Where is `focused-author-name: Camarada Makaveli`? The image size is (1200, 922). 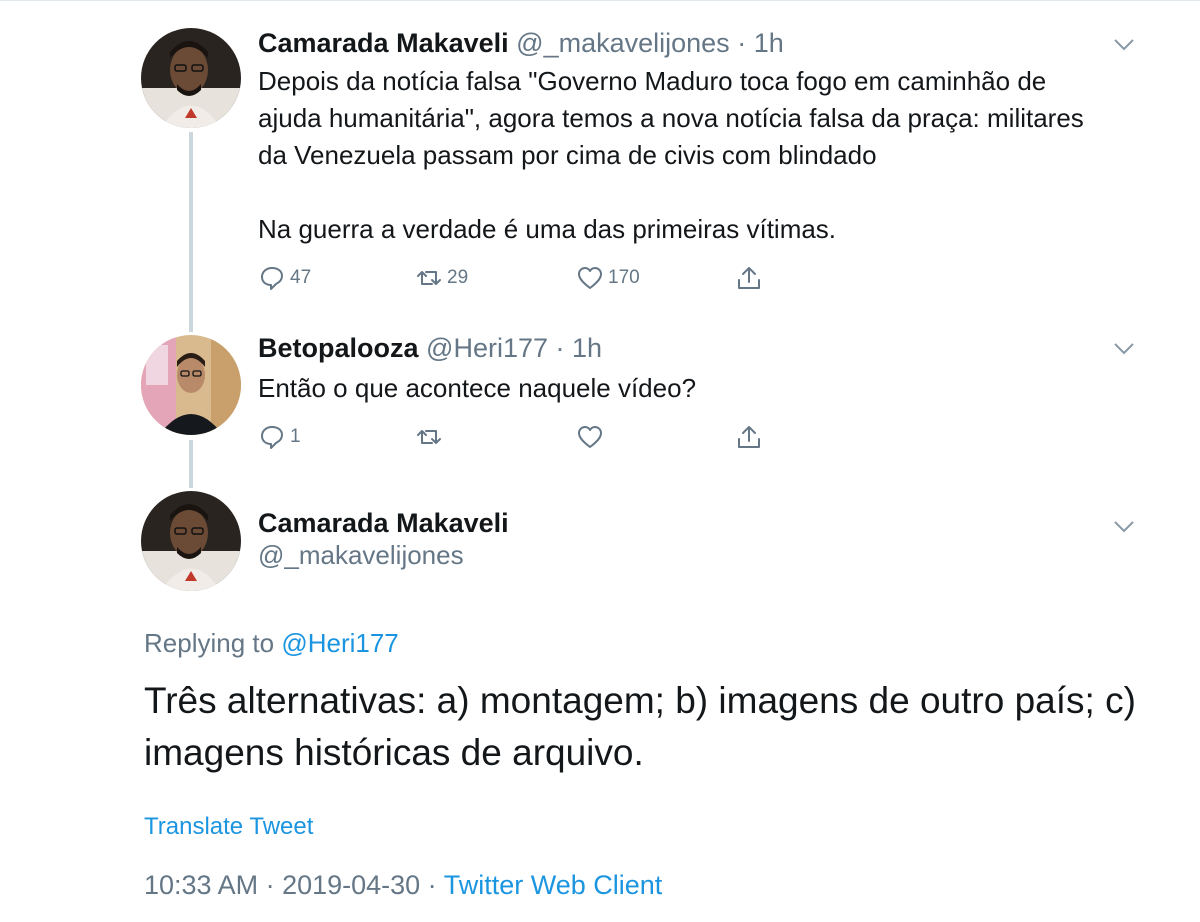 focused-author-name: Camarada Makaveli is located at coordinates (383, 523).